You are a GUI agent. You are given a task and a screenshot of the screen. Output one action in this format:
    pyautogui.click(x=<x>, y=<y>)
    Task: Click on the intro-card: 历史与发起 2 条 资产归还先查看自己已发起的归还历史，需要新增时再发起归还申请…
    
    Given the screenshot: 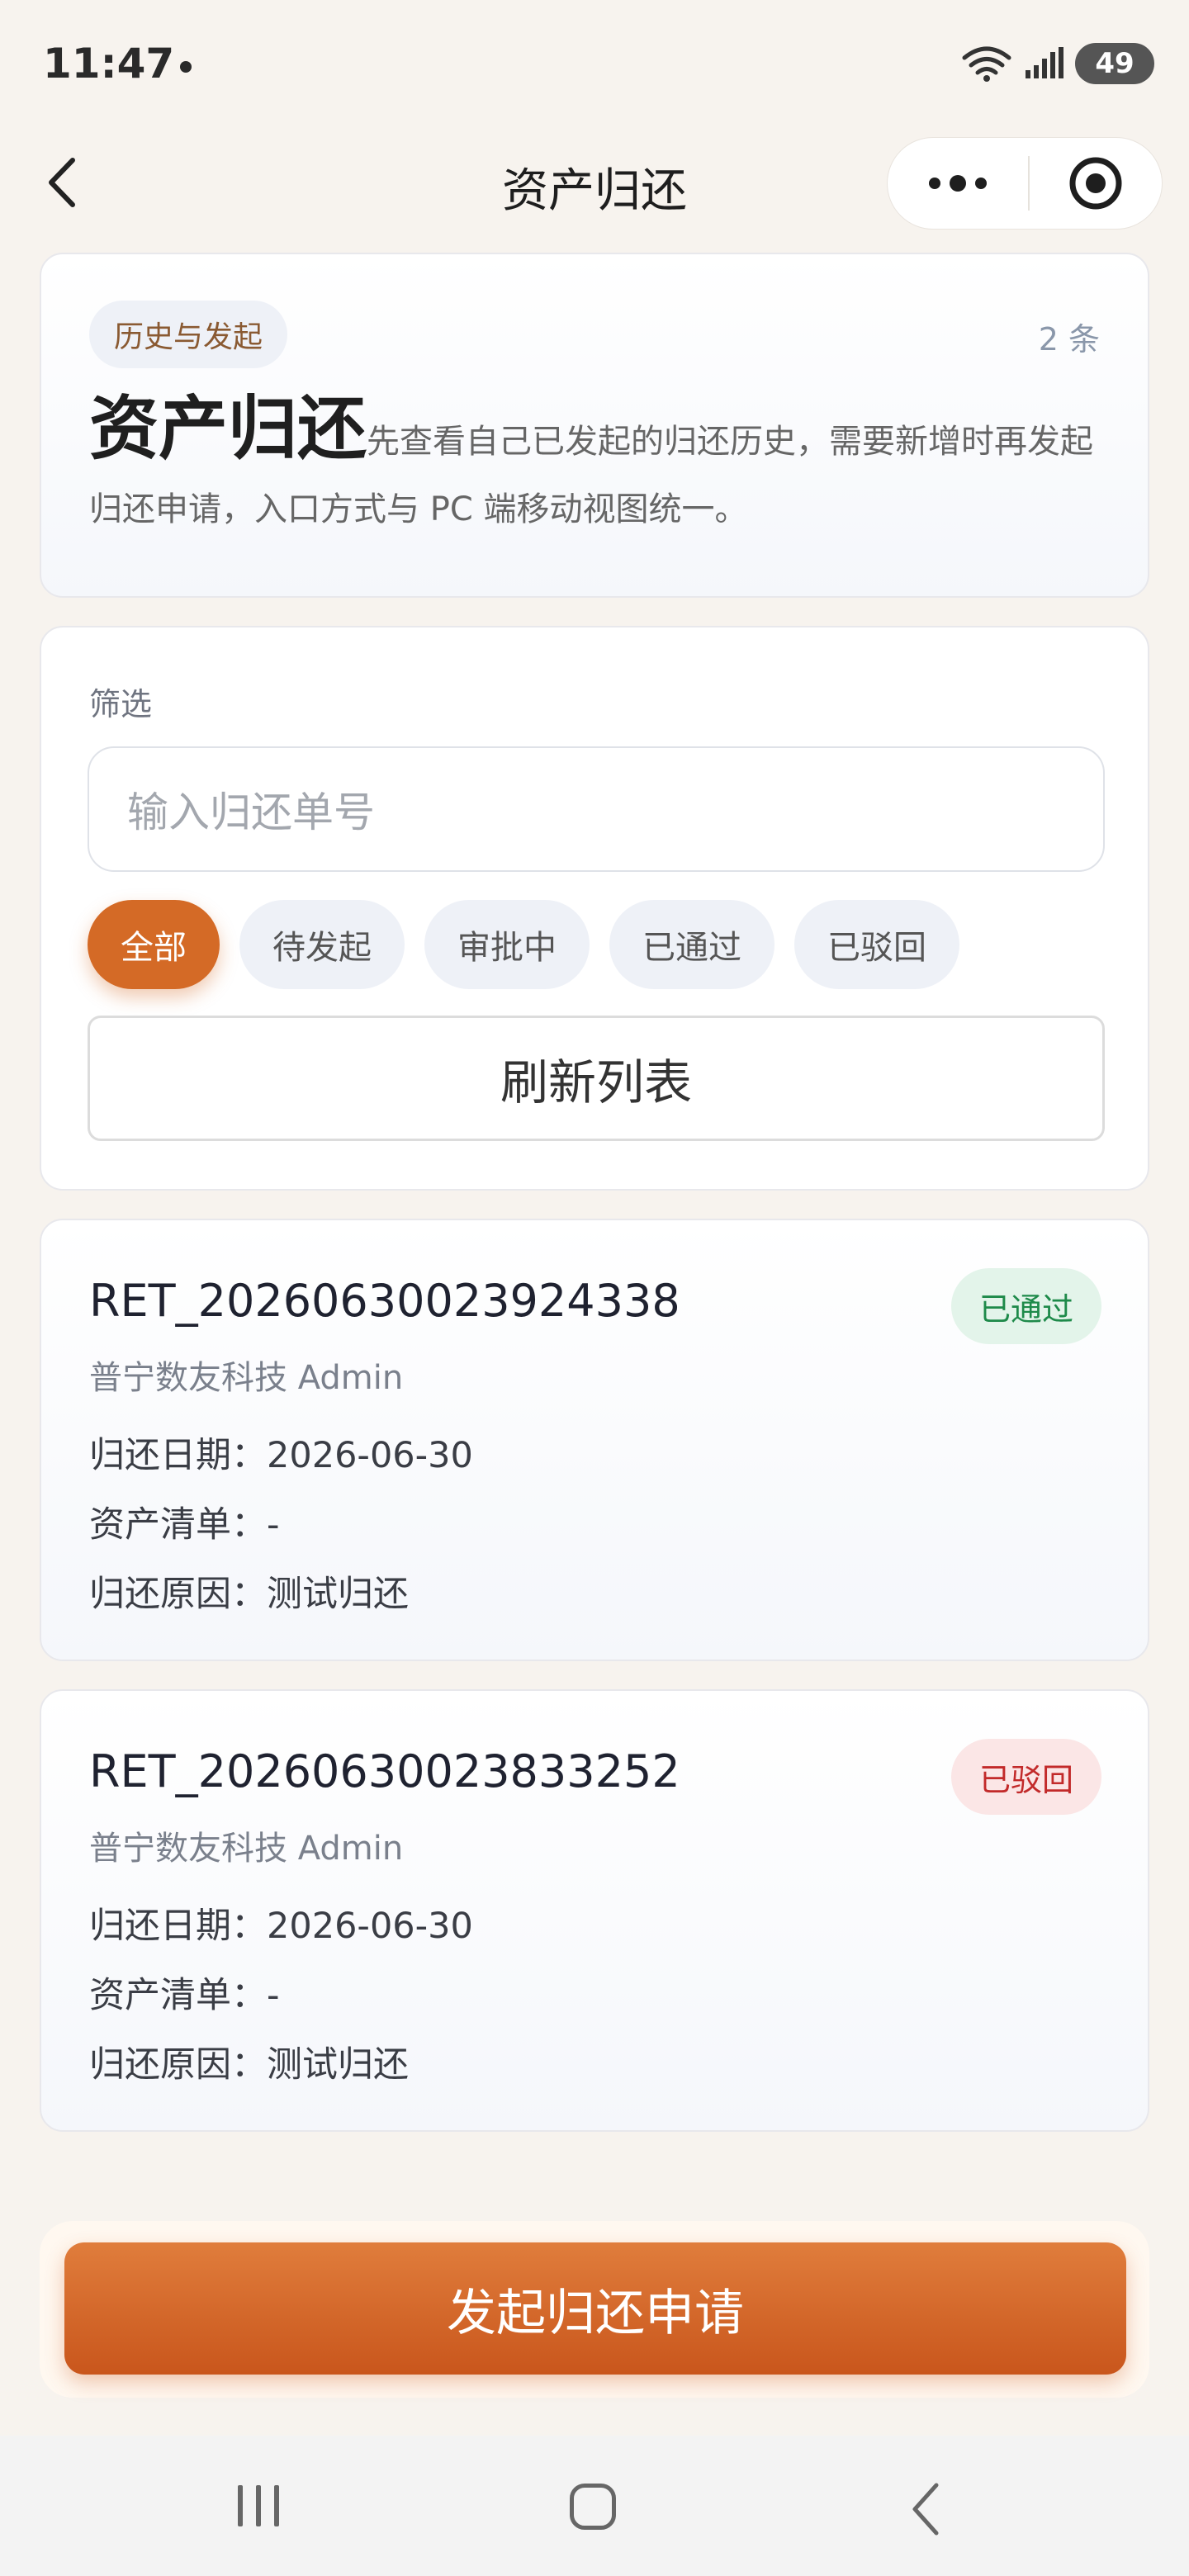 What is the action you would take?
    pyautogui.click(x=594, y=425)
    